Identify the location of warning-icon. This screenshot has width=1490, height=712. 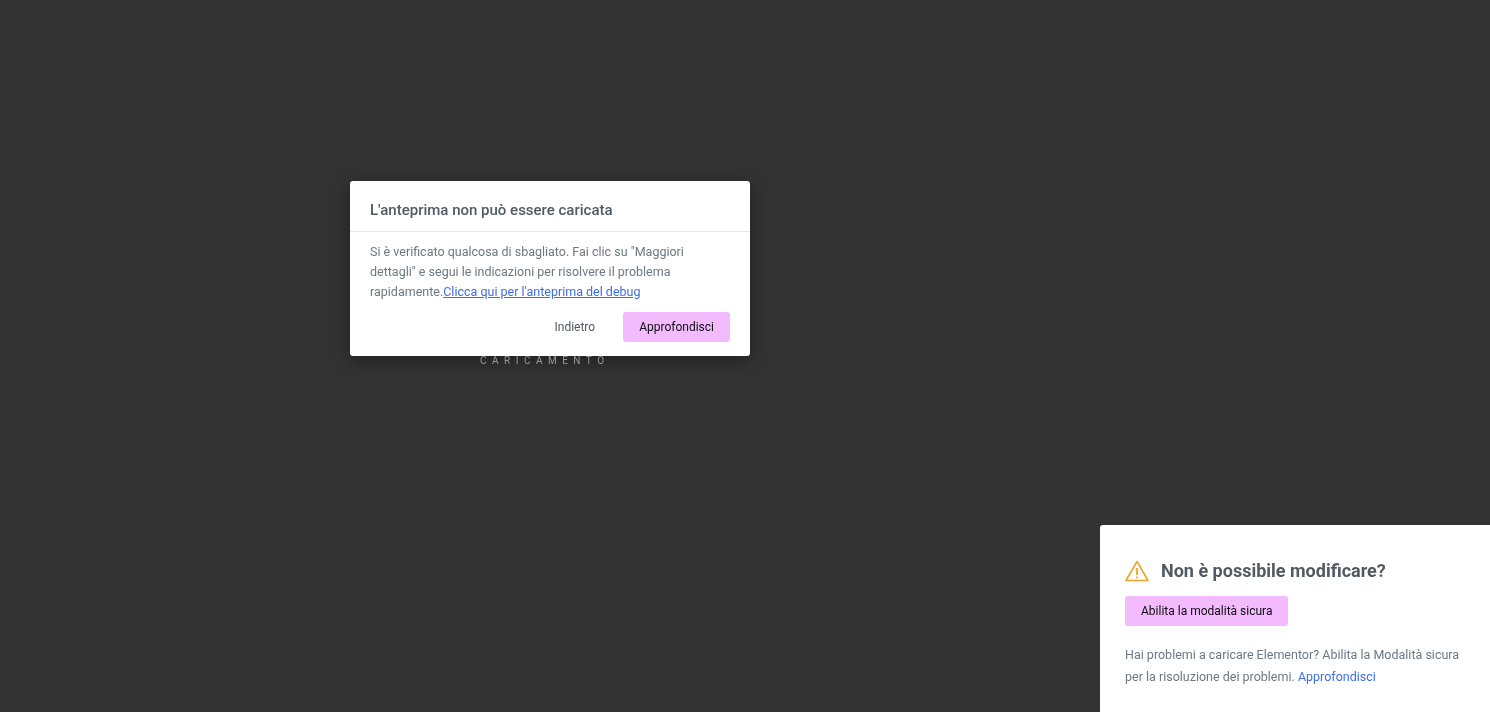
(1137, 570).